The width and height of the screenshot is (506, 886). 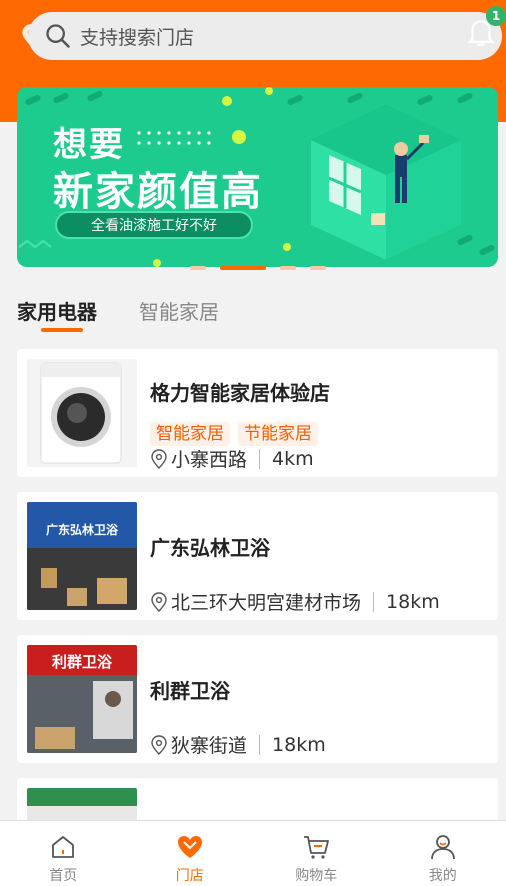 I want to click on store-card: 广东弘林卫浴 广东弘林卫浴 北三环大明宫建材市场 18km, so click(x=257, y=556).